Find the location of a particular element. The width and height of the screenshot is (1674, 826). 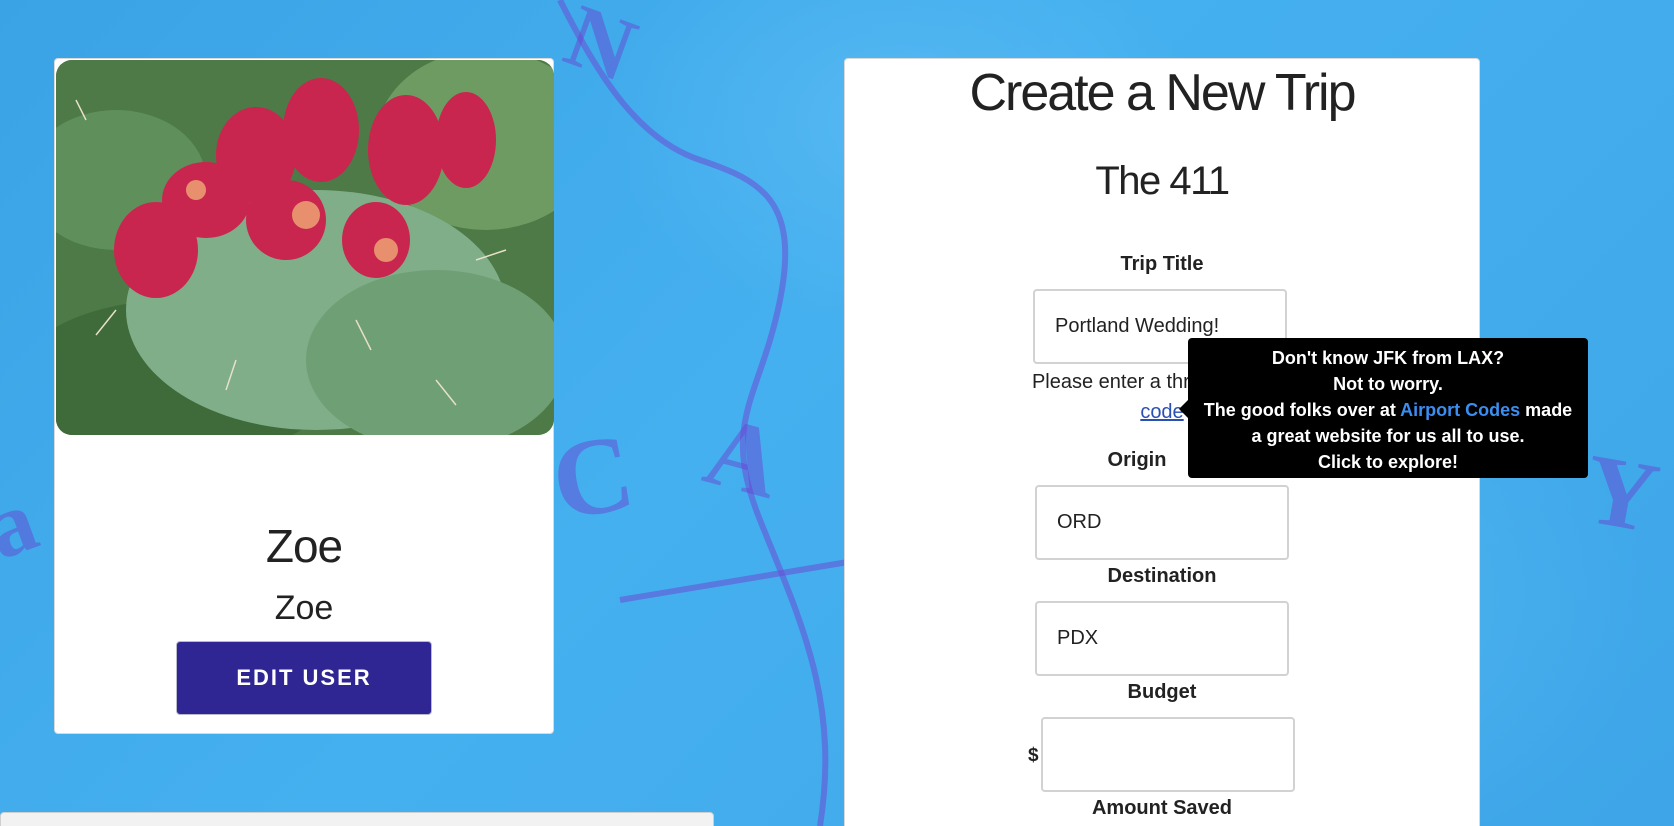

bottom-panel-edge is located at coordinates (357, 819).